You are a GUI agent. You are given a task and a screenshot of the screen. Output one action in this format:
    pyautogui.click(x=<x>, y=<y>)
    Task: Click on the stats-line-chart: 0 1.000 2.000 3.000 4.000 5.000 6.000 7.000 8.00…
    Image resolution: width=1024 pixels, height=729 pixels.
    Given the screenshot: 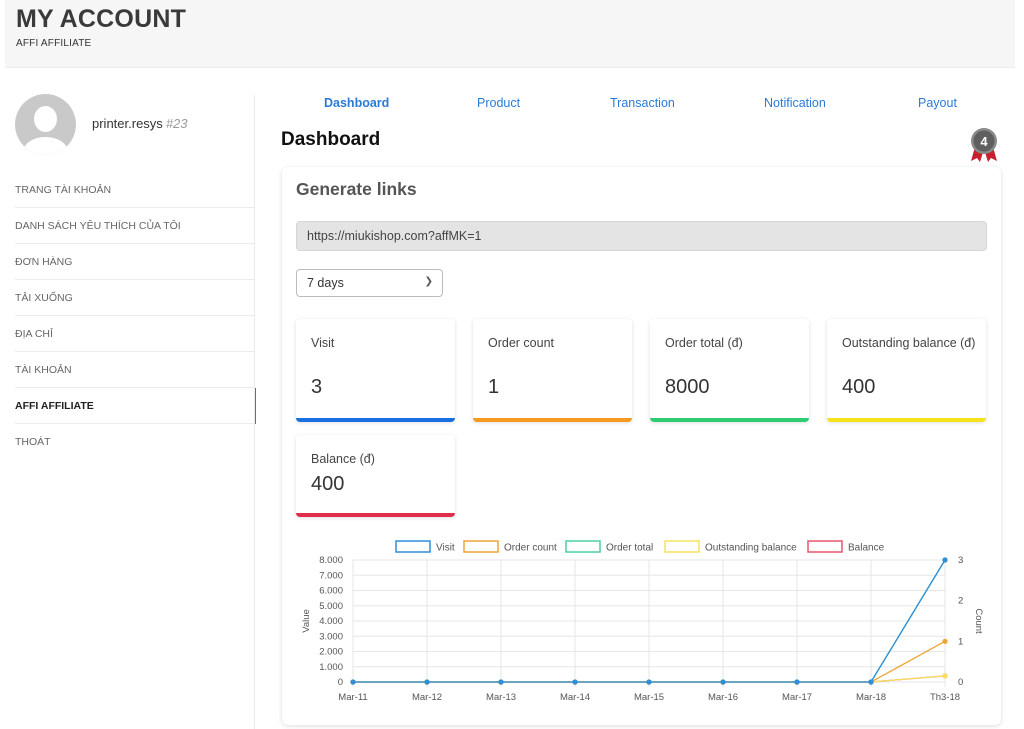 What is the action you would take?
    pyautogui.click(x=642, y=621)
    